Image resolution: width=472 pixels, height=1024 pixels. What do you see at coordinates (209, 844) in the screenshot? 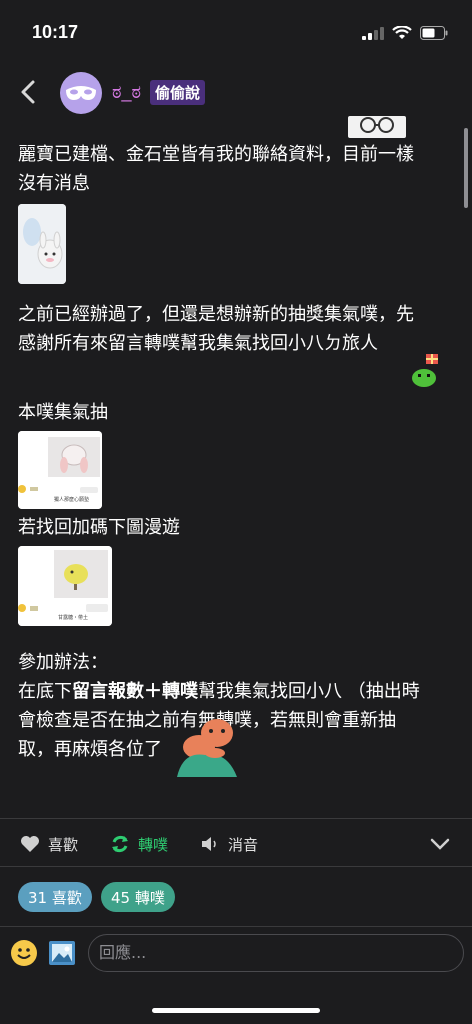
I see `speaker-icon` at bounding box center [209, 844].